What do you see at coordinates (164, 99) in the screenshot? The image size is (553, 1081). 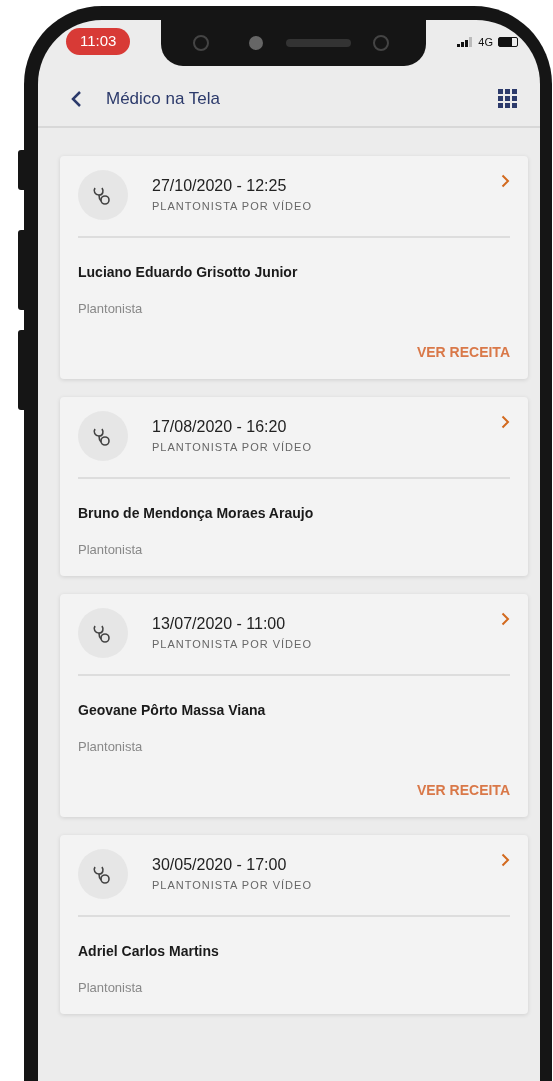 I see `screen-title: Médico na Tela` at bounding box center [164, 99].